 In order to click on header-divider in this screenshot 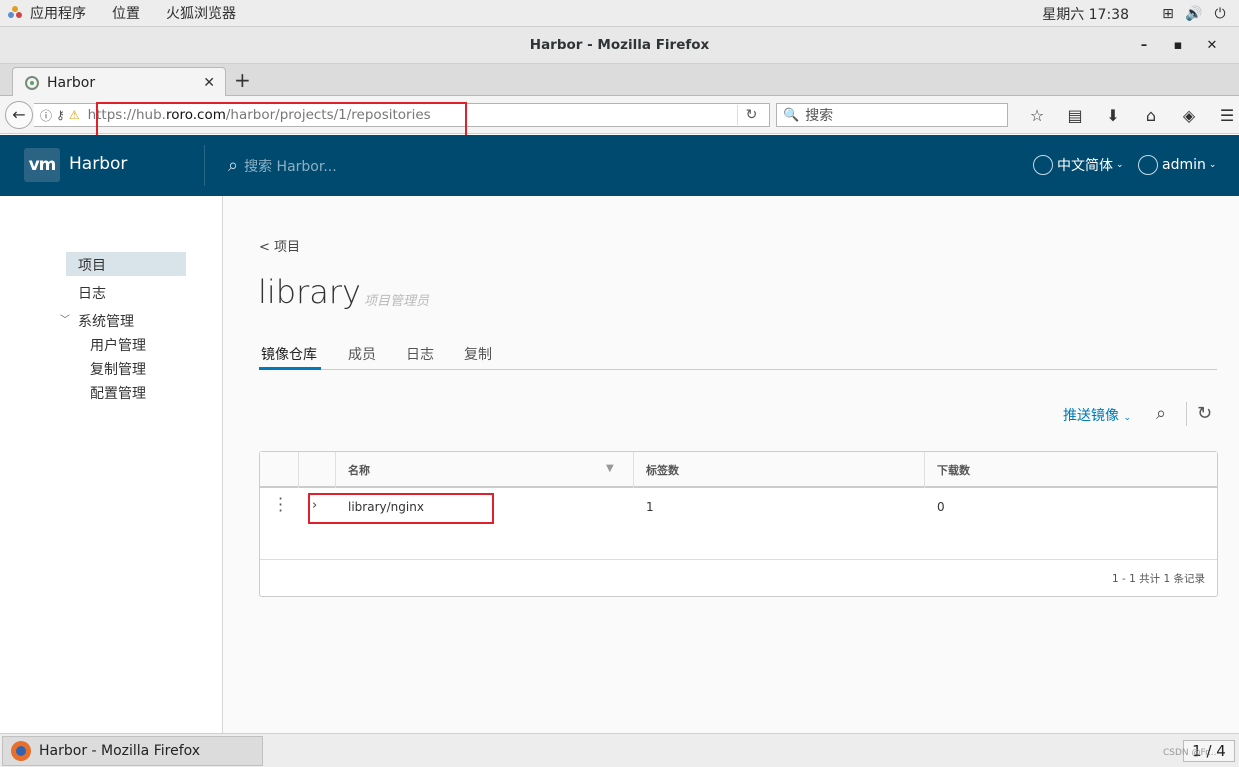, I will do `click(204, 165)`.